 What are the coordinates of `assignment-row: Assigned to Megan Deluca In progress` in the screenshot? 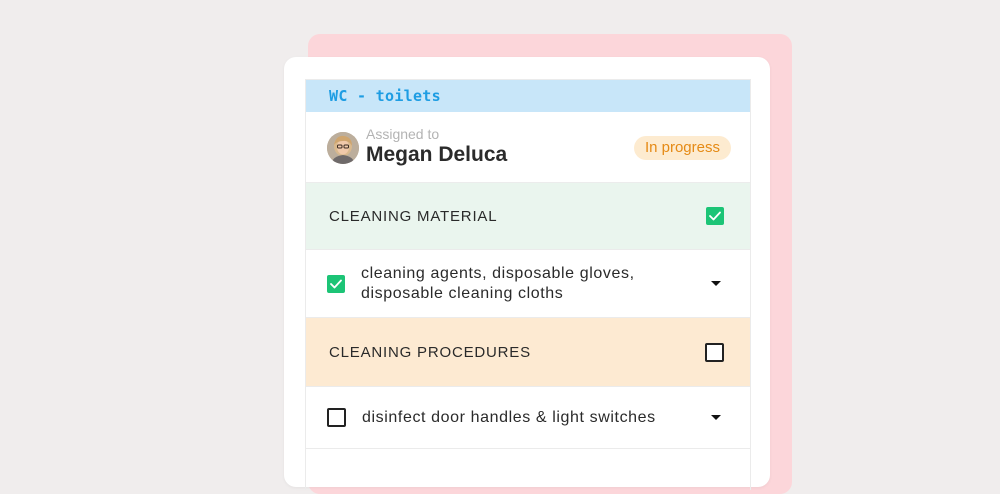 It's located at (528, 147).